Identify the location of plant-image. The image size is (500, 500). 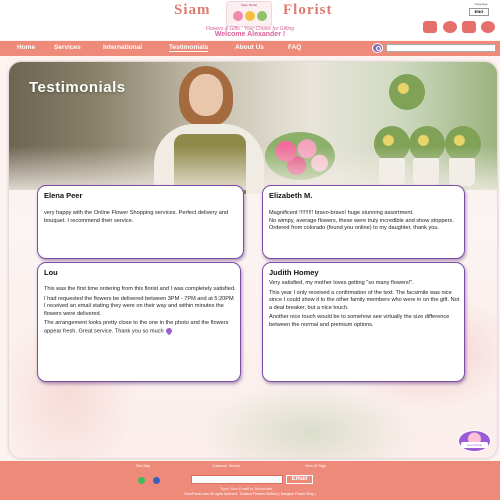
(407, 92).